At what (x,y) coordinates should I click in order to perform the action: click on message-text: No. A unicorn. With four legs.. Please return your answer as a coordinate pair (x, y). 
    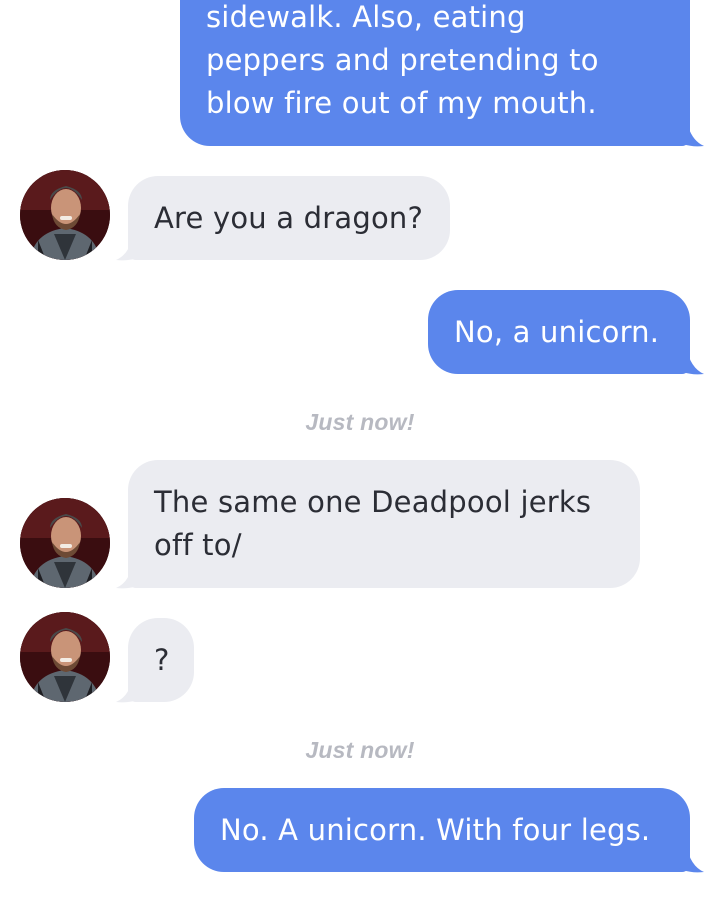
    Looking at the image, I should click on (435, 829).